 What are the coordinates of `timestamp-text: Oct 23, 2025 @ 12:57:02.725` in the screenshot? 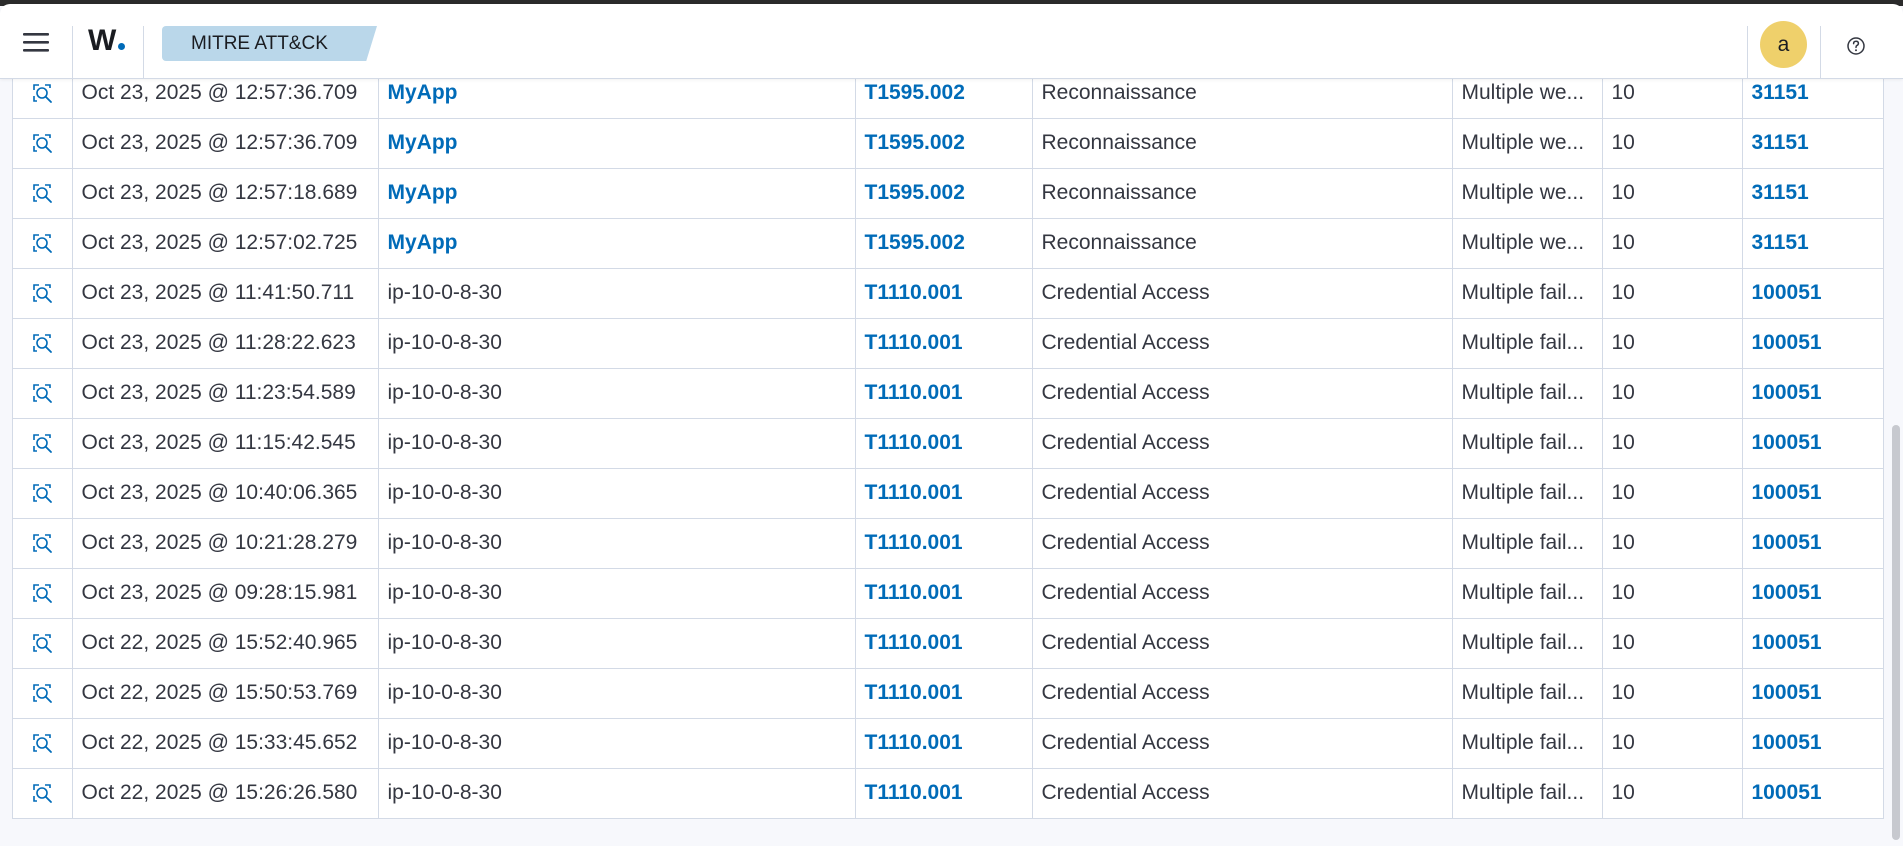 It's located at (219, 242).